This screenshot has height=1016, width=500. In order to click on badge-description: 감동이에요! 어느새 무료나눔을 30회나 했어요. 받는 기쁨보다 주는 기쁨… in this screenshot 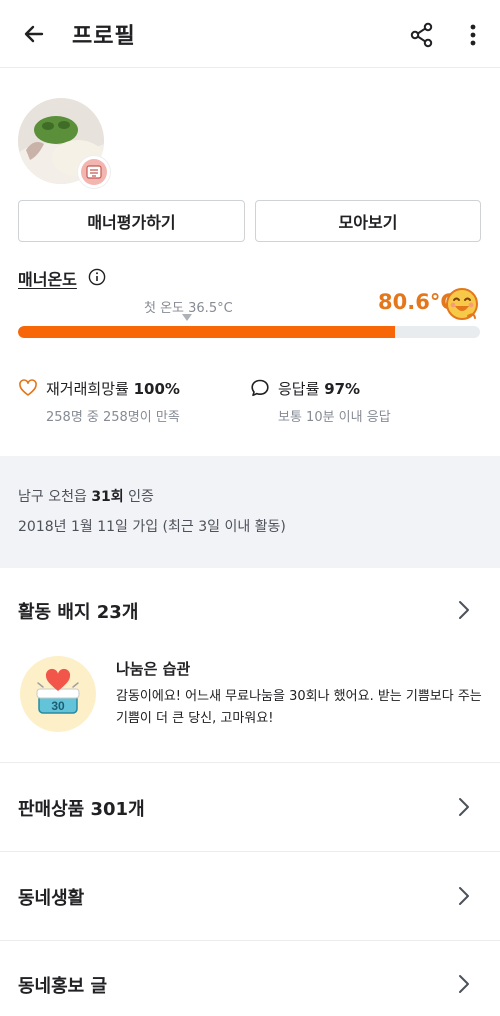, I will do `click(299, 707)`.